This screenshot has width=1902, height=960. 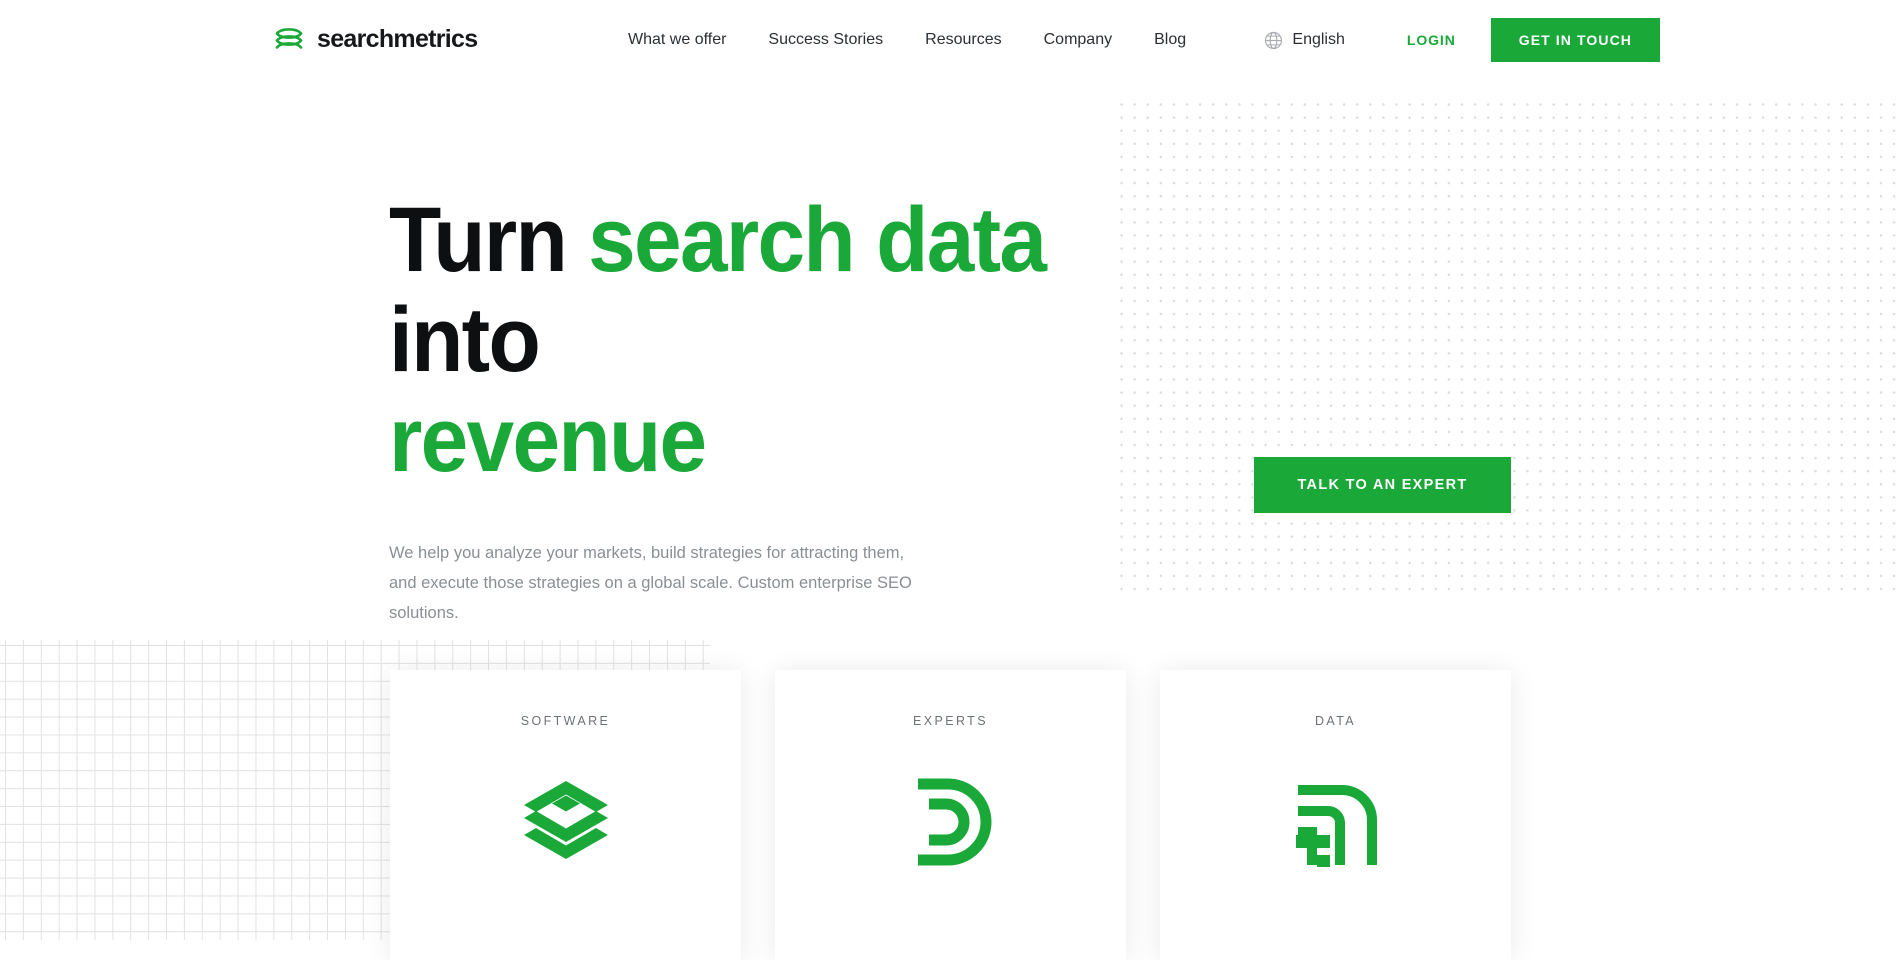 What do you see at coordinates (963, 40) in the screenshot?
I see `nav-item-resources: Resources` at bounding box center [963, 40].